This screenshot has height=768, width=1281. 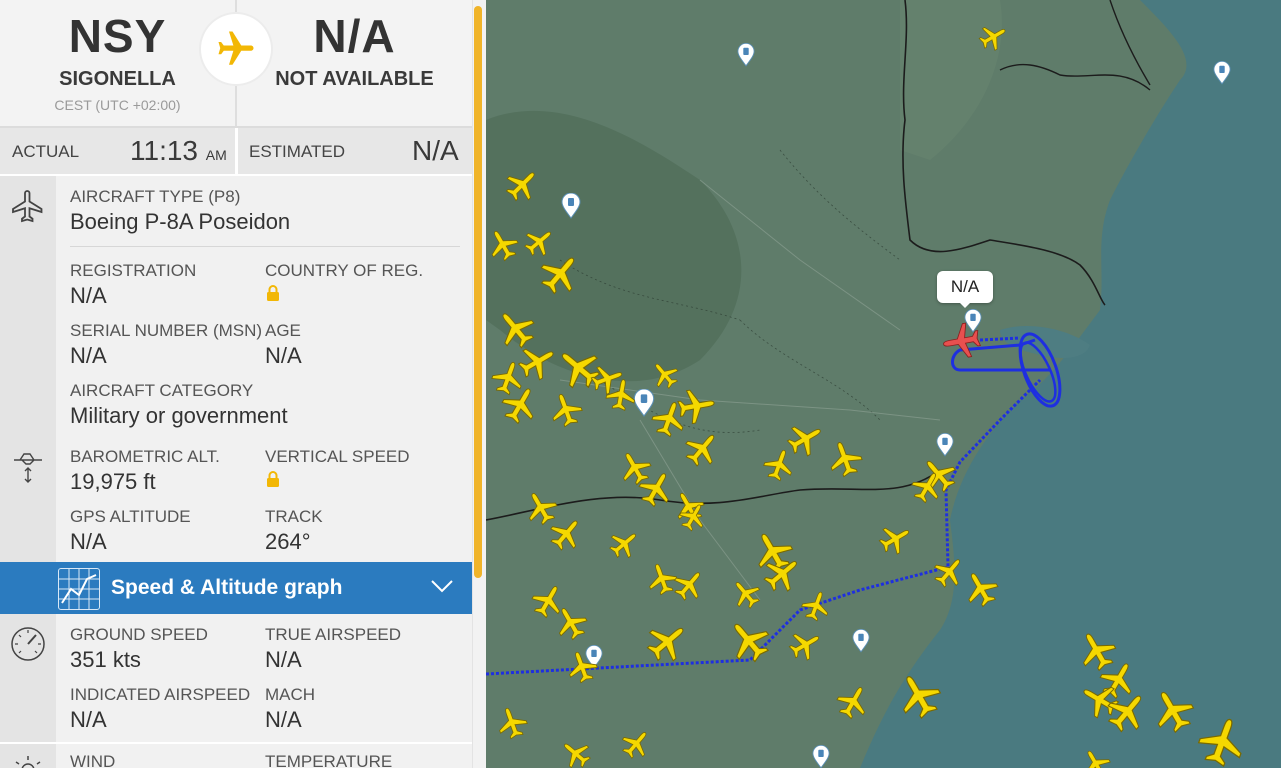 I want to click on aircraft-type-name: Boeing P-8A Poseidon, so click(x=180, y=221).